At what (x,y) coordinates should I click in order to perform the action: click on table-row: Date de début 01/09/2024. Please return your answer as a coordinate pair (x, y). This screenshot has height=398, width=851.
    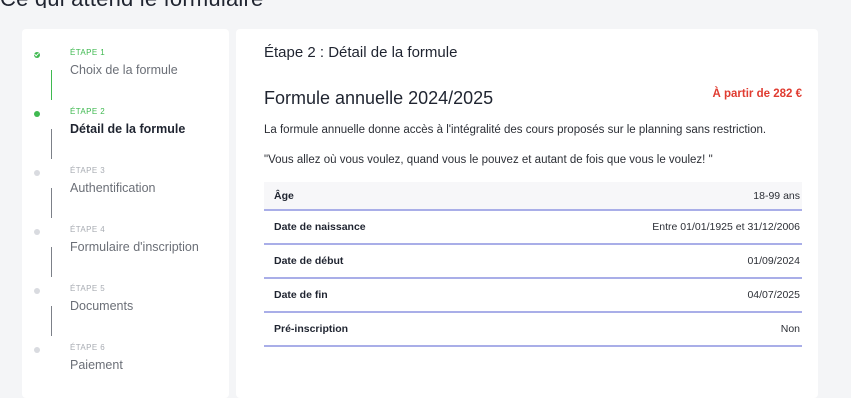
    Looking at the image, I should click on (533, 262).